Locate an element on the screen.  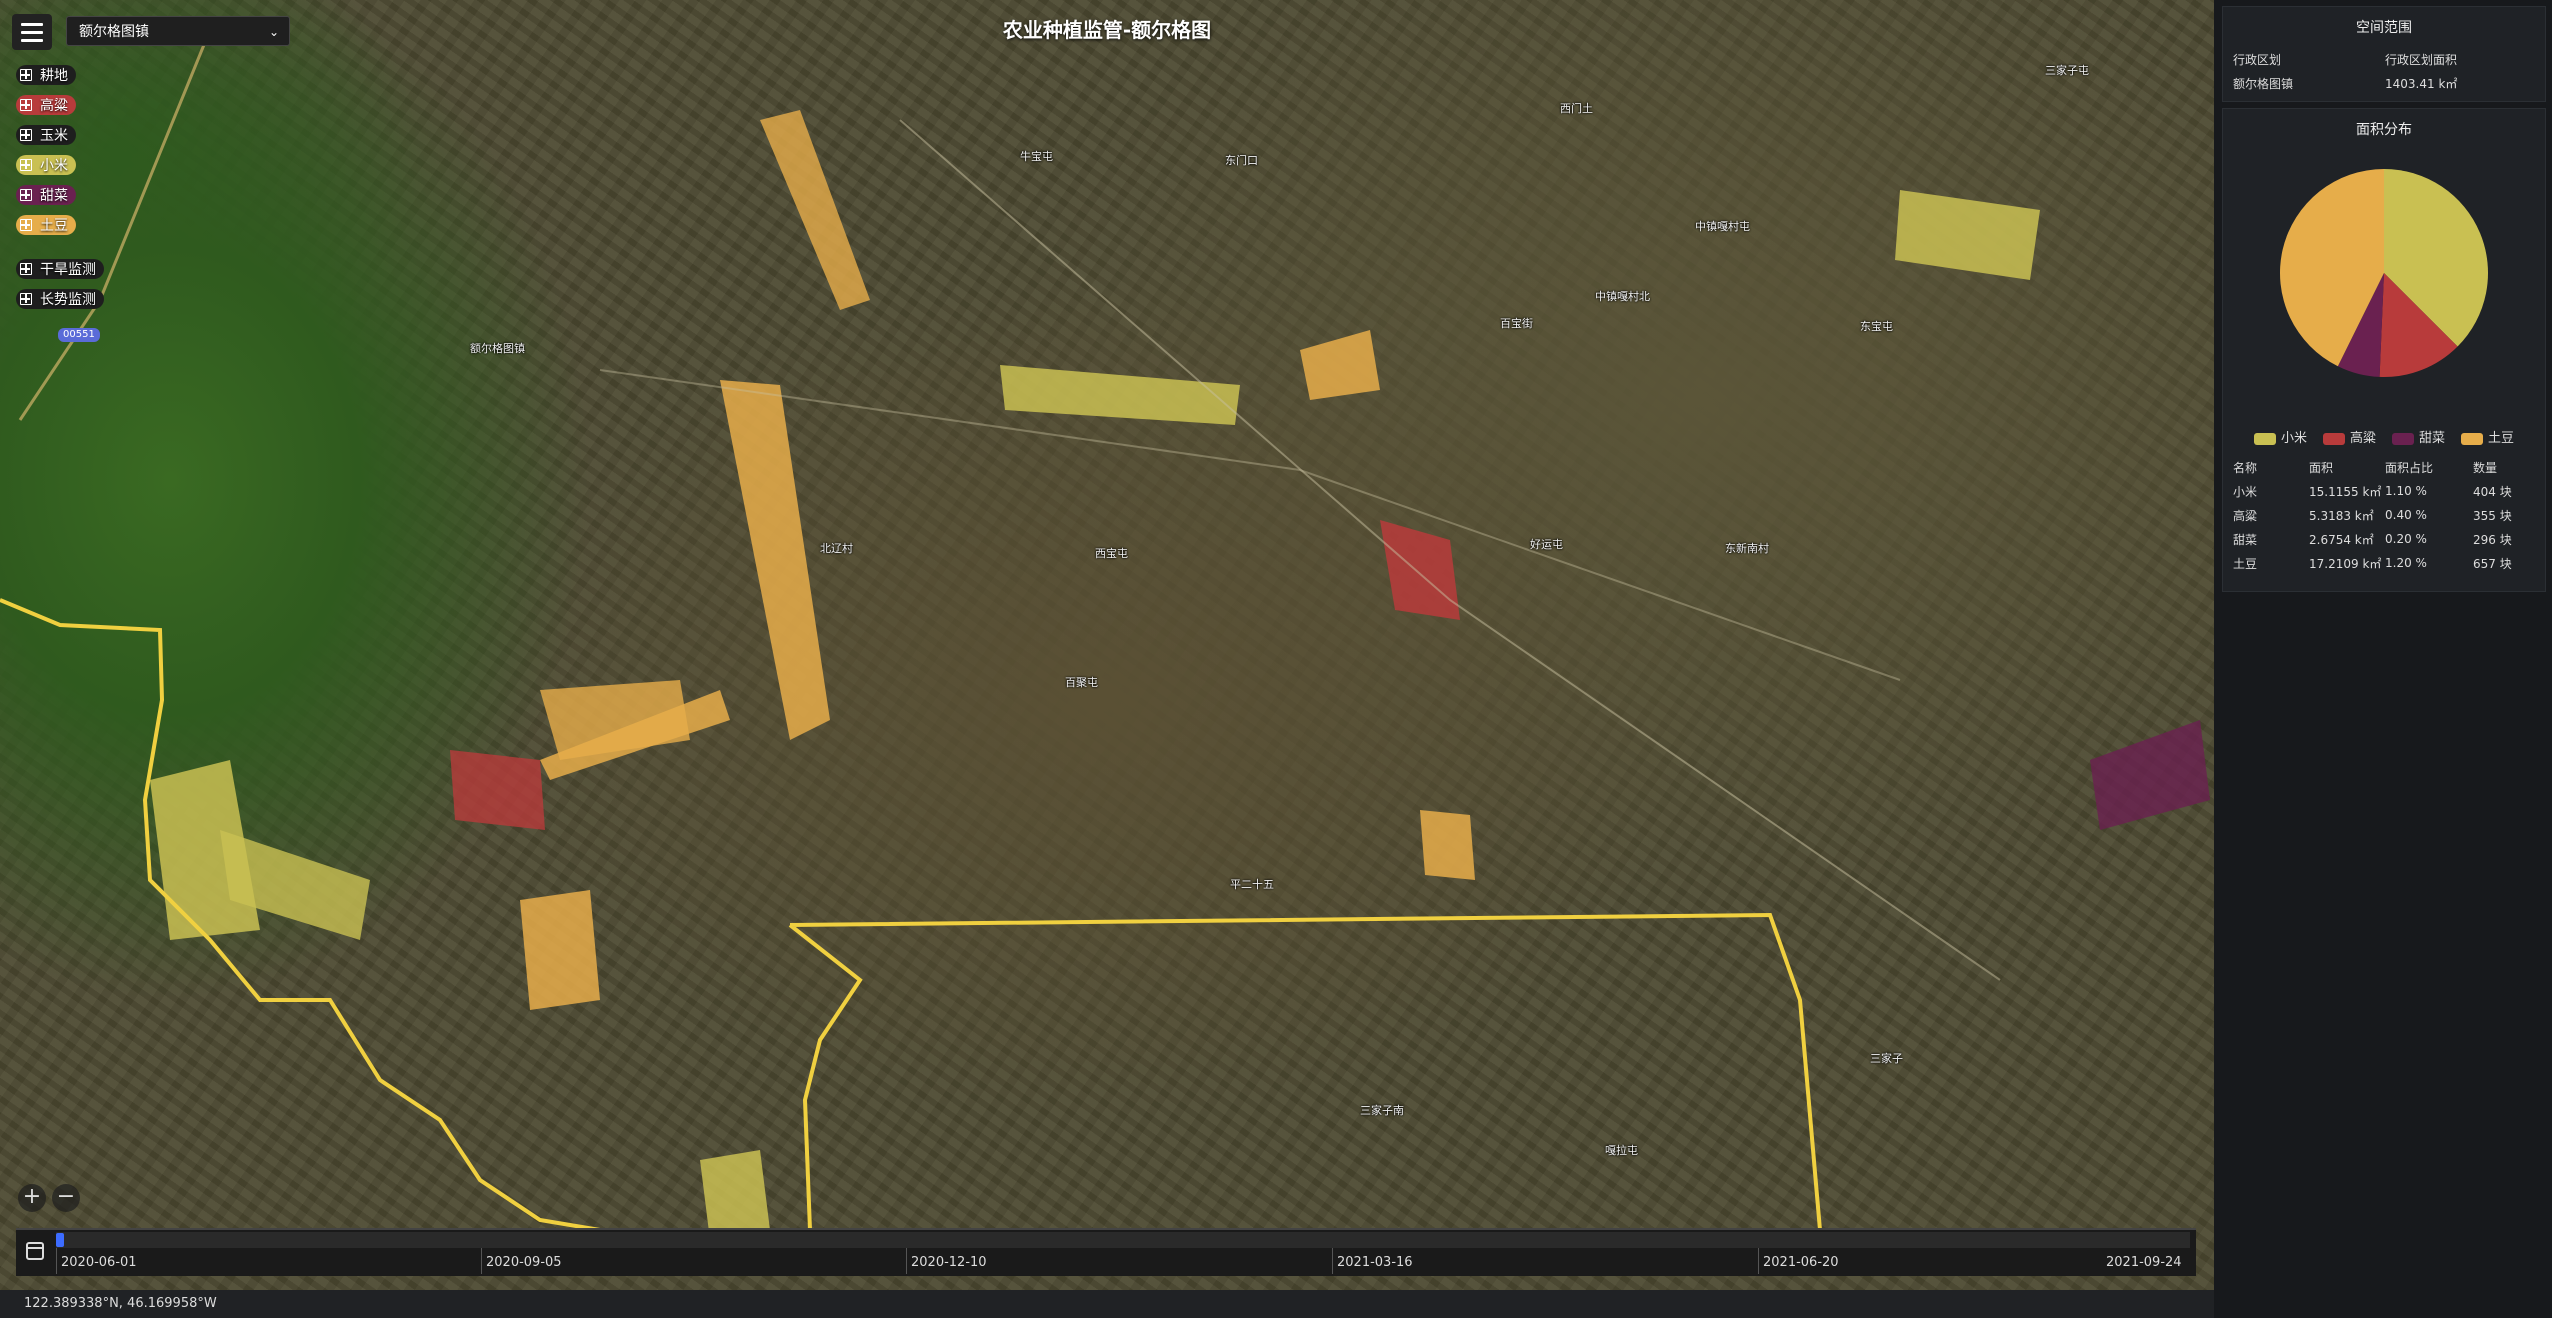
layer-item-corn: 玉米 is located at coordinates (60, 135).